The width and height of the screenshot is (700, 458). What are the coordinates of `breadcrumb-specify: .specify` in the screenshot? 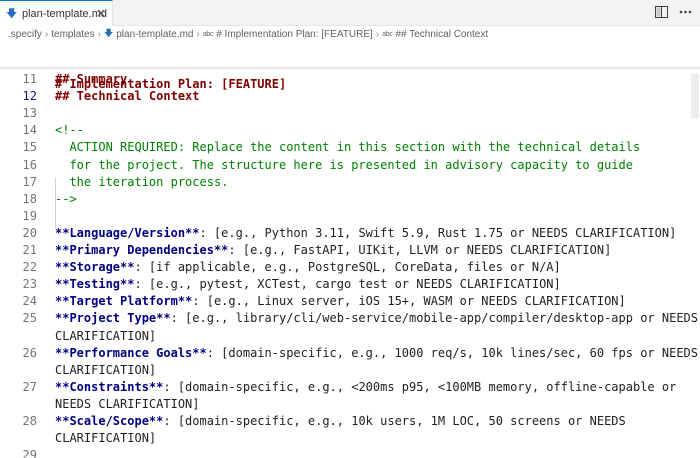 It's located at (25, 34).